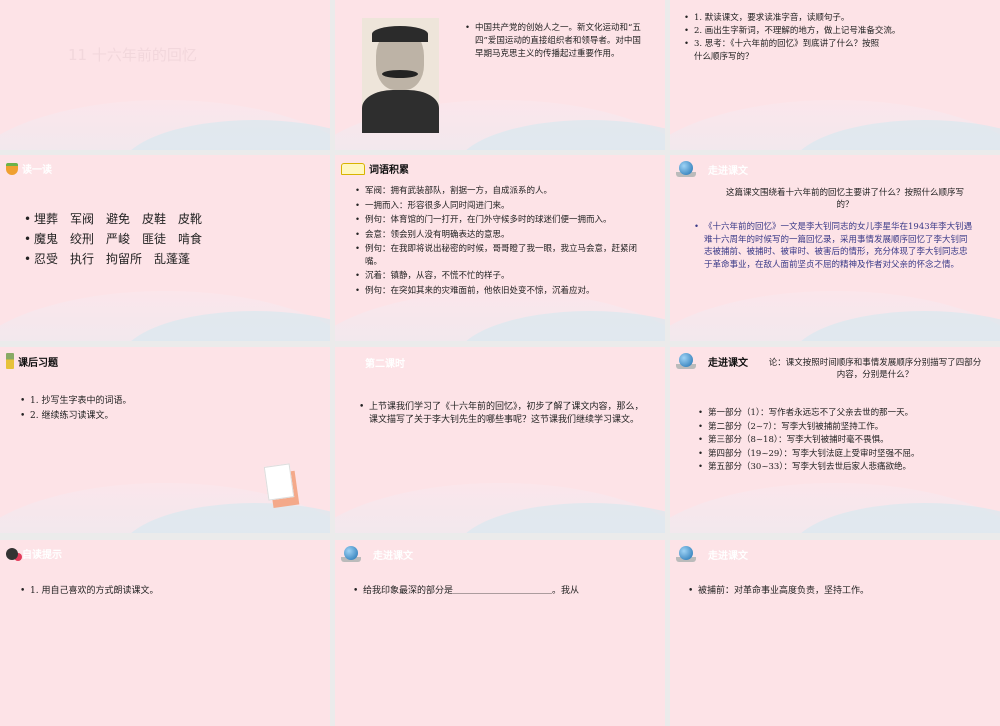 The width and height of the screenshot is (1000, 726). Describe the element at coordinates (389, 170) in the screenshot. I see `slide-heading: 词语积累` at that location.